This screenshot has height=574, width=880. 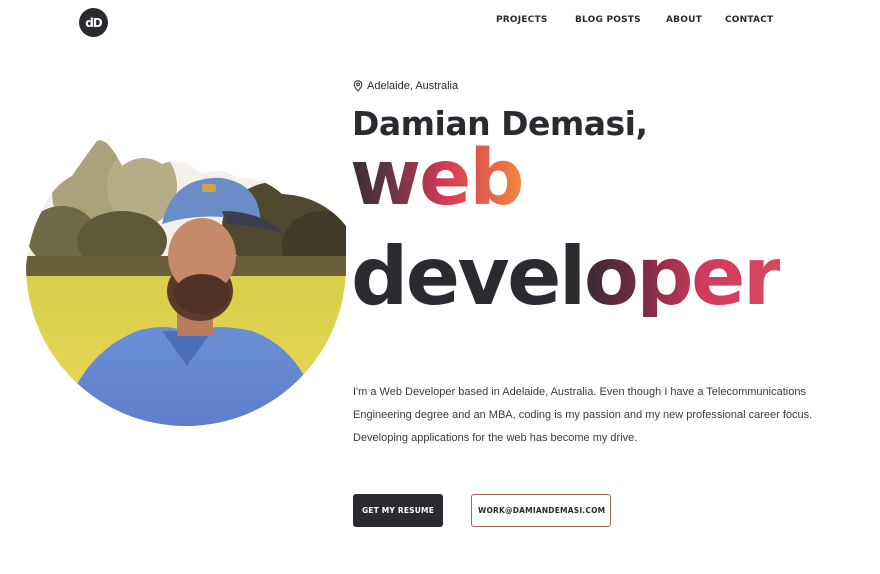 I want to click on location: Adelaide, Australia, so click(x=405, y=86).